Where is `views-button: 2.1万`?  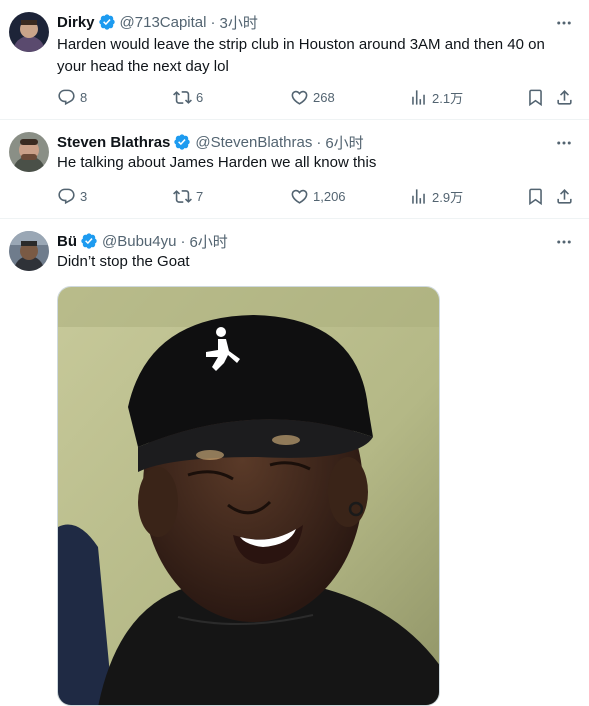
views-button: 2.1万 is located at coordinates (436, 97).